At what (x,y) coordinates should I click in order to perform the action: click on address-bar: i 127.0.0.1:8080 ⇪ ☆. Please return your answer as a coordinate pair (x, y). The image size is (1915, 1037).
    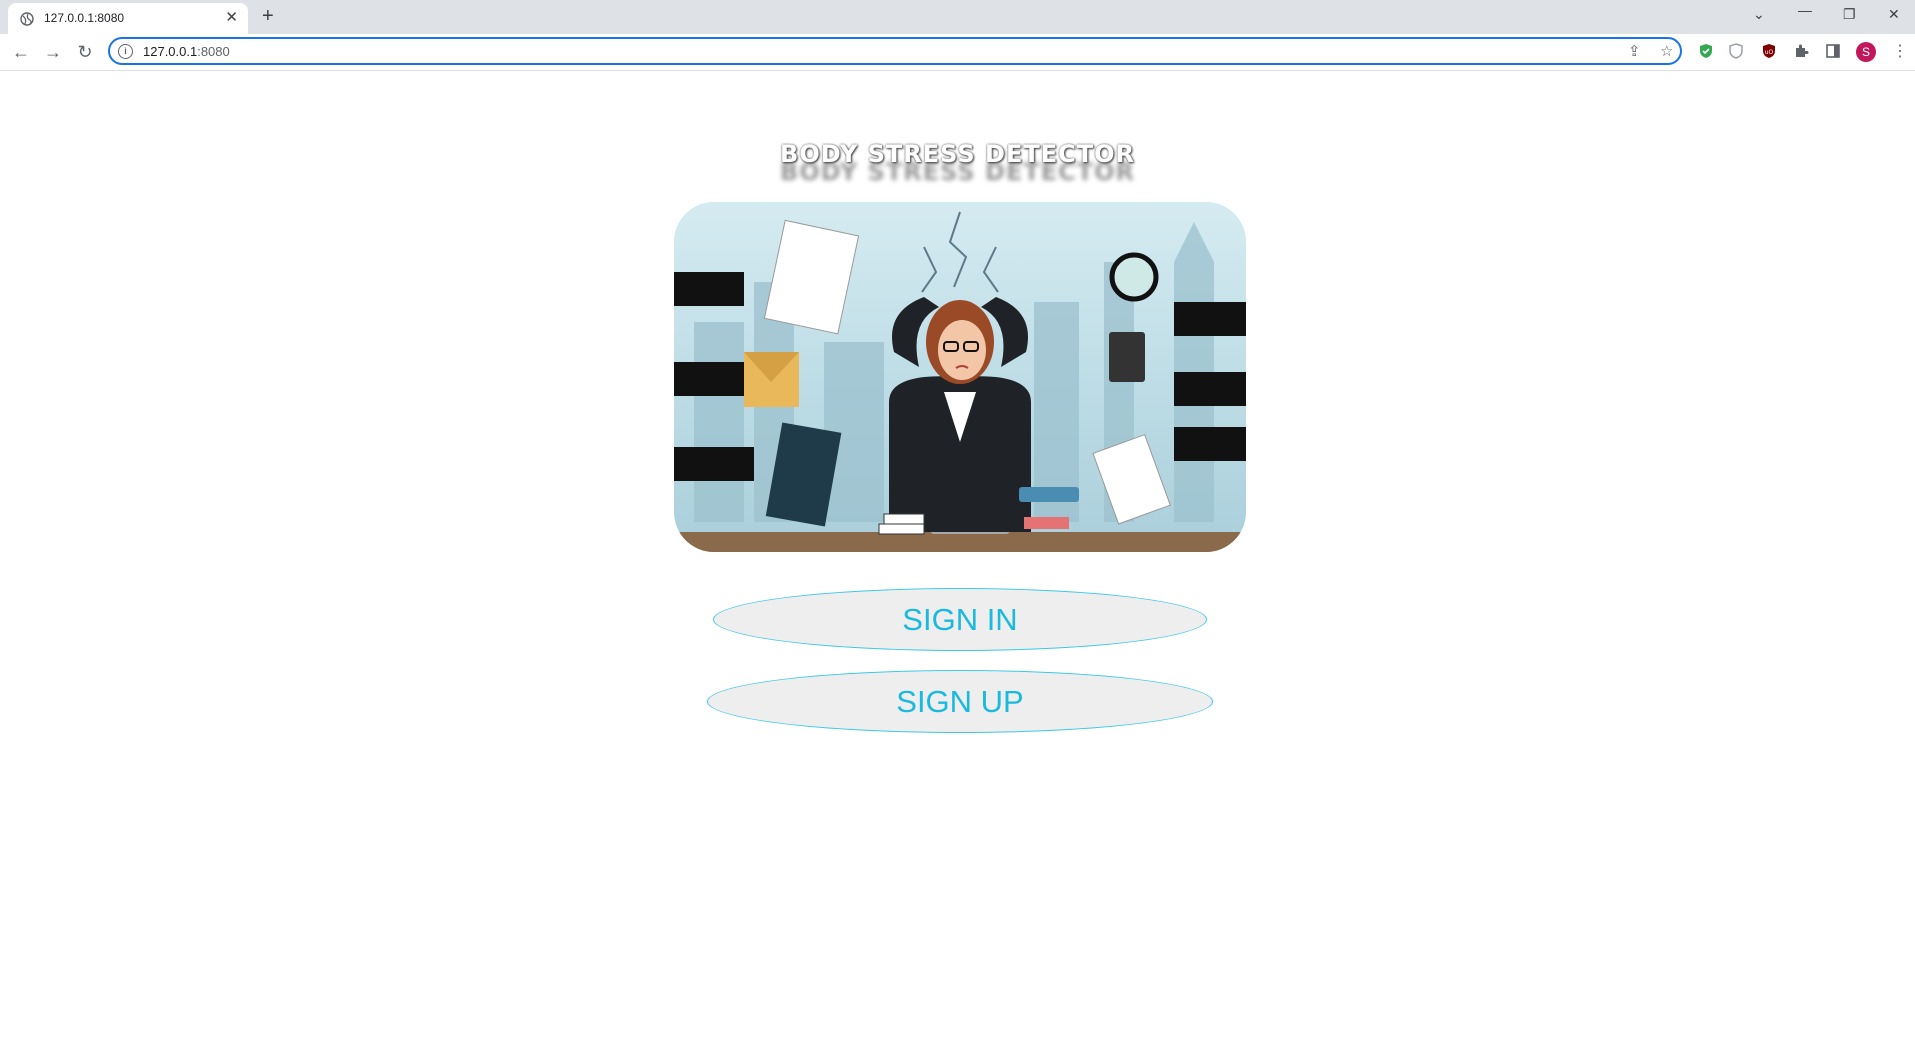
    Looking at the image, I should click on (895, 51).